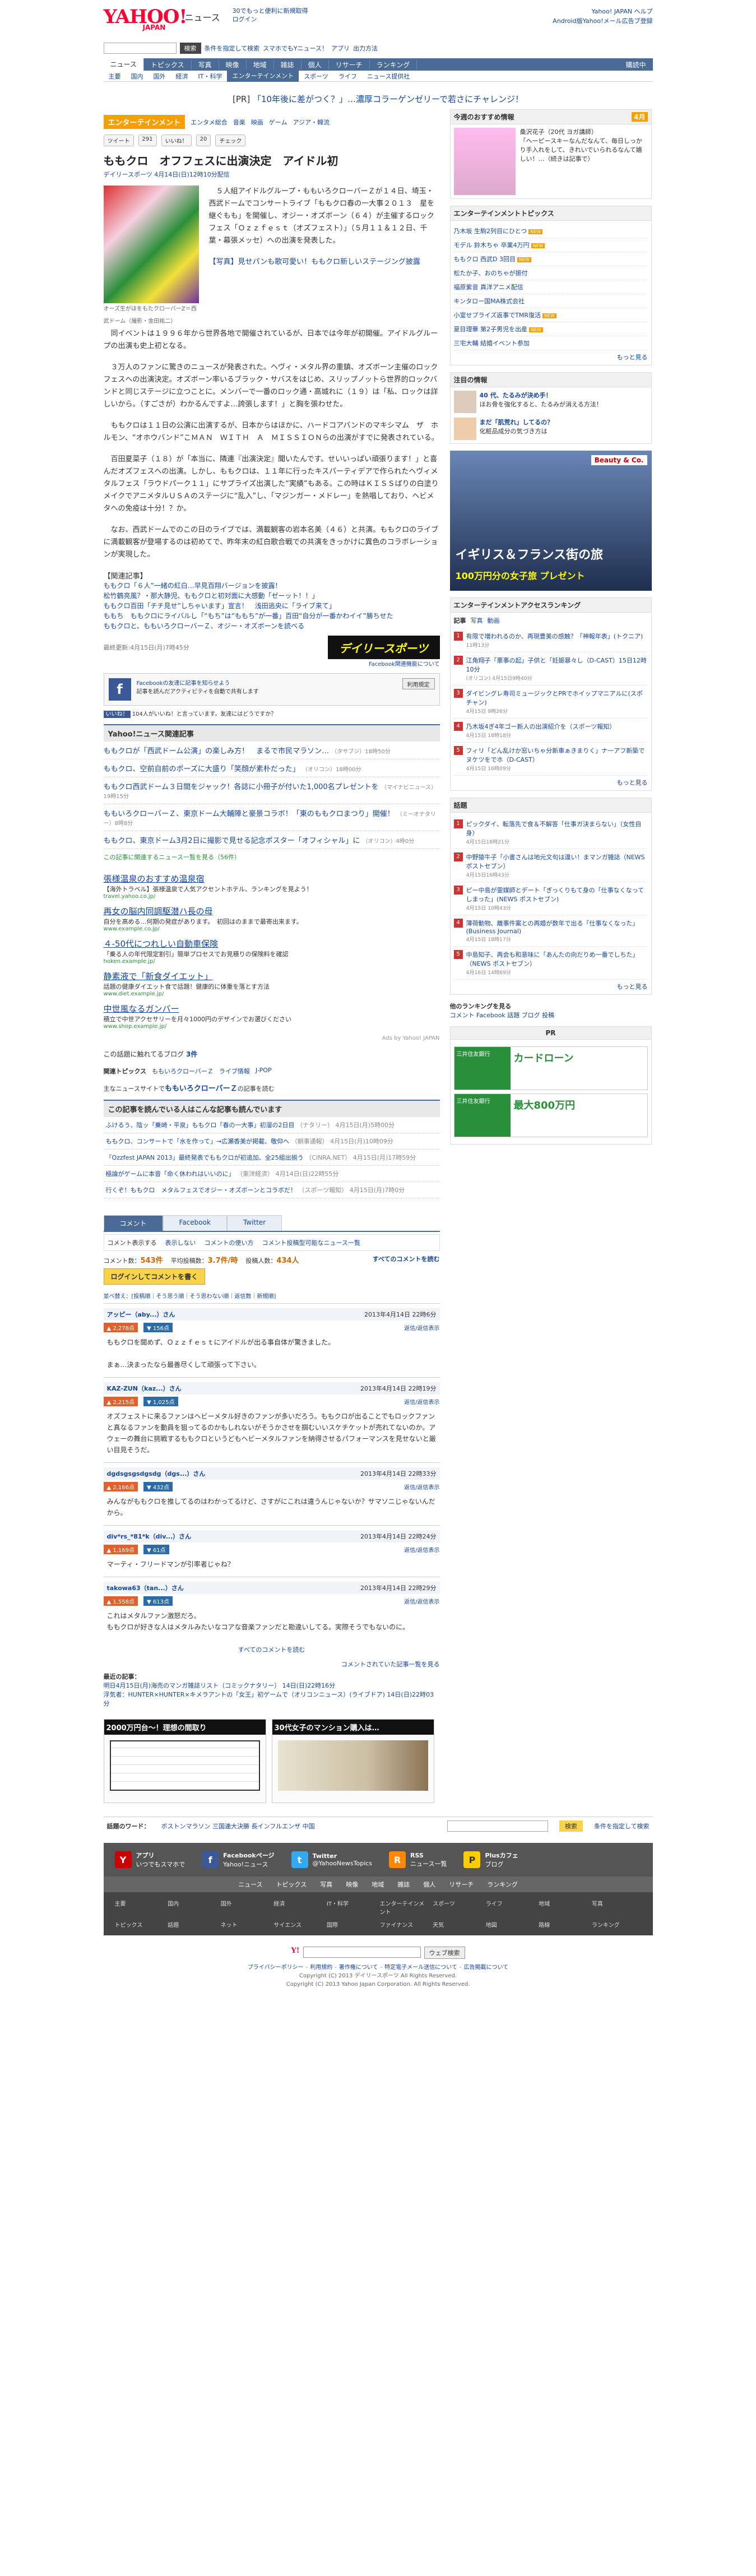 The image size is (756, 2576). I want to click on comment-user: アッピー（aby...）さん, so click(141, 1314).